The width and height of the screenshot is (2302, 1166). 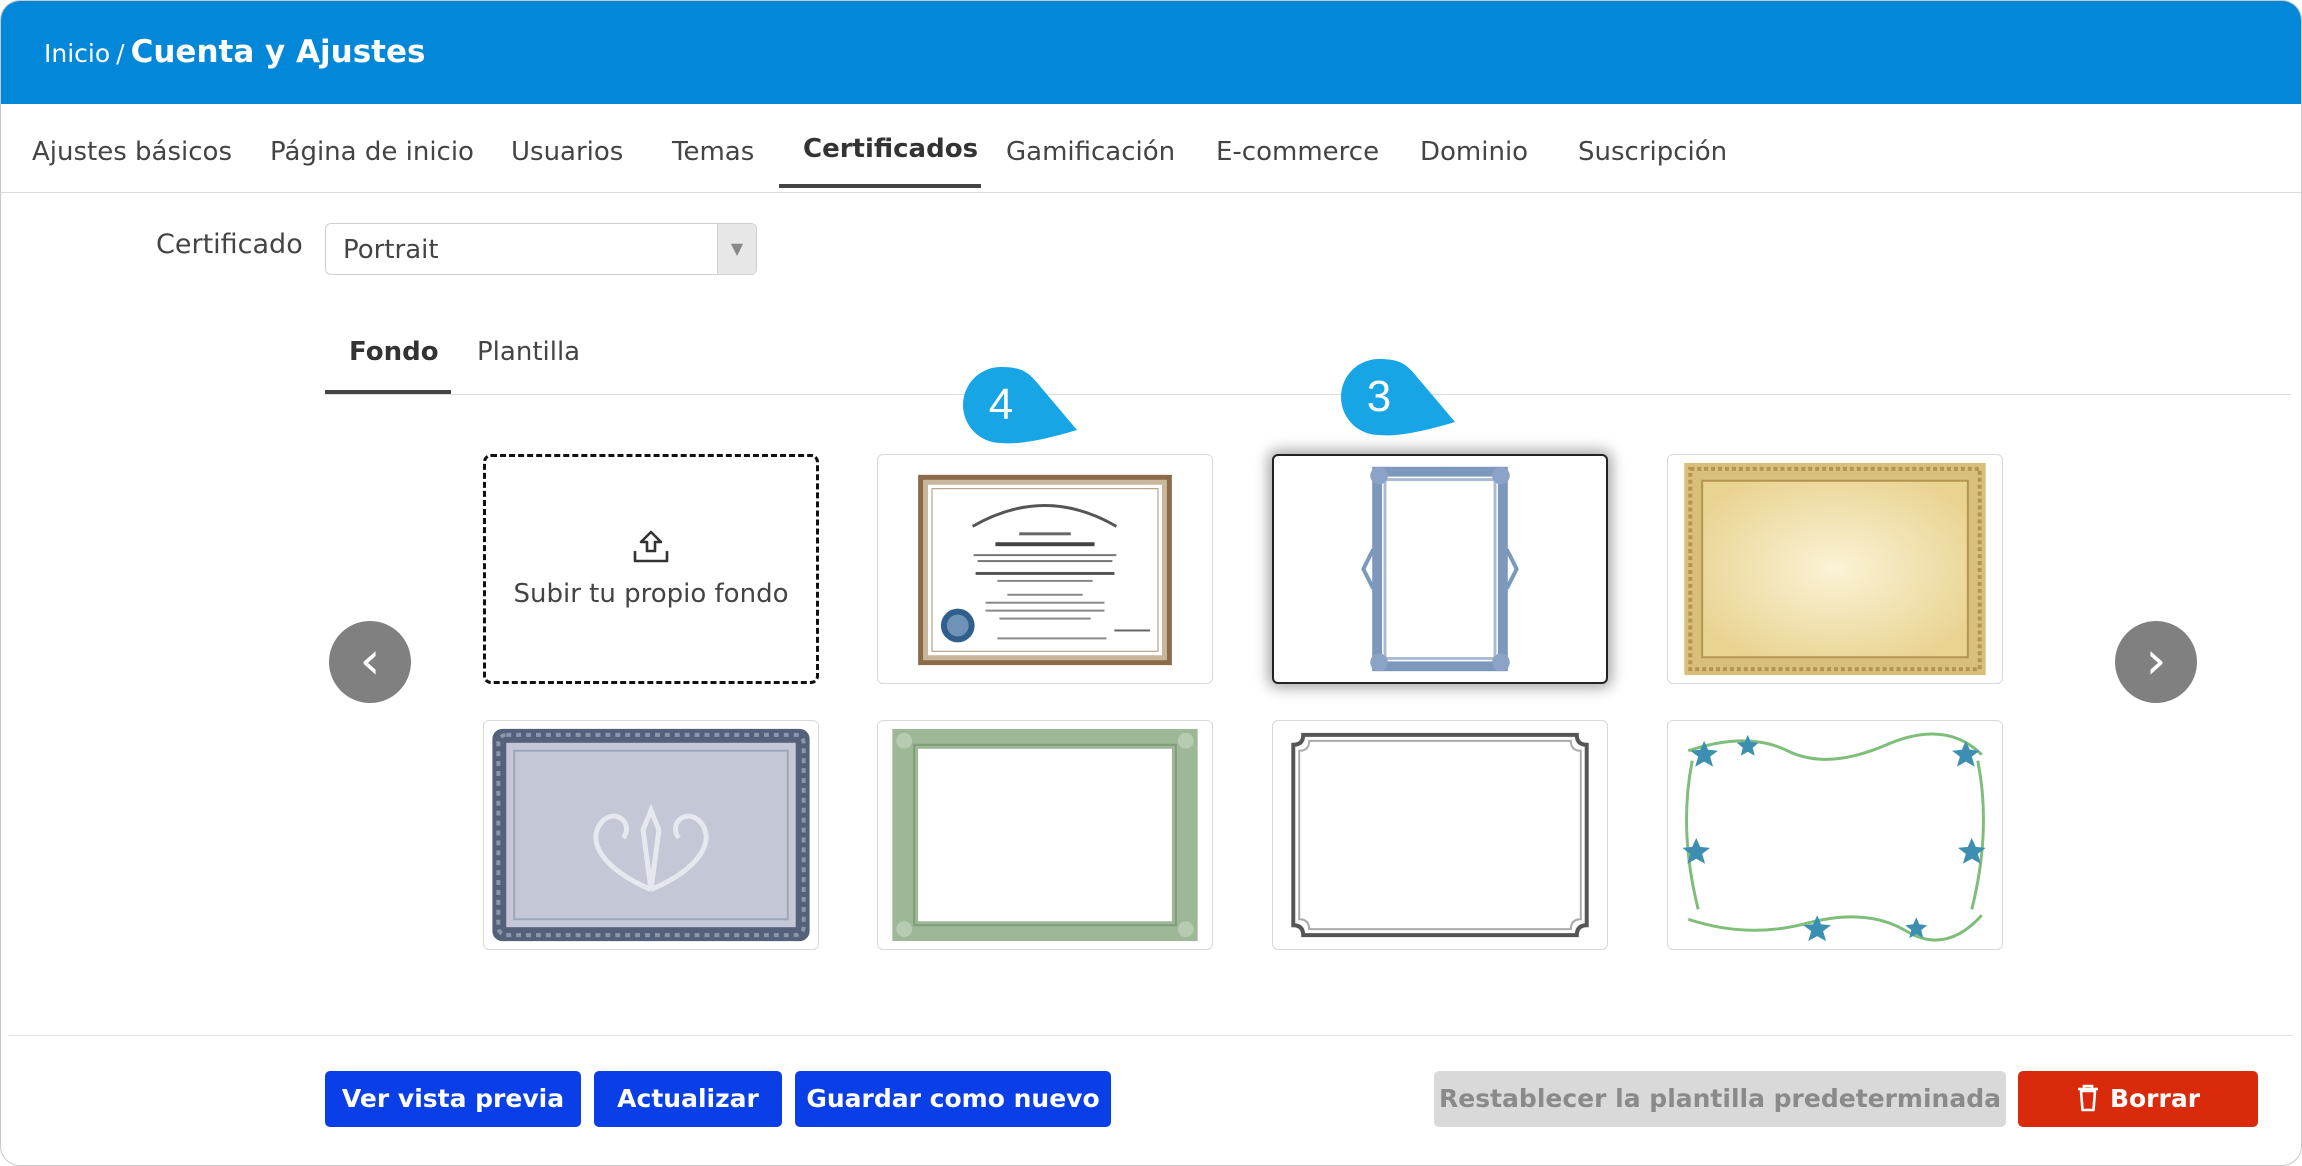 What do you see at coordinates (567, 148) in the screenshot?
I see `tab-usuarios: Usuarios` at bounding box center [567, 148].